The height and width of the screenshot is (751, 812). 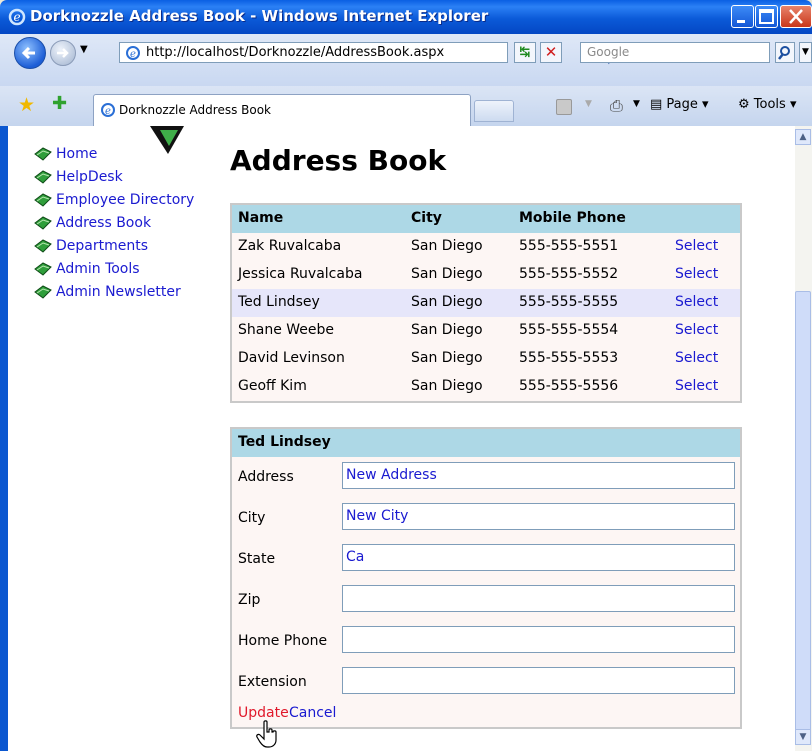 What do you see at coordinates (272, 386) in the screenshot?
I see `cell-name: Geoff Kim` at bounding box center [272, 386].